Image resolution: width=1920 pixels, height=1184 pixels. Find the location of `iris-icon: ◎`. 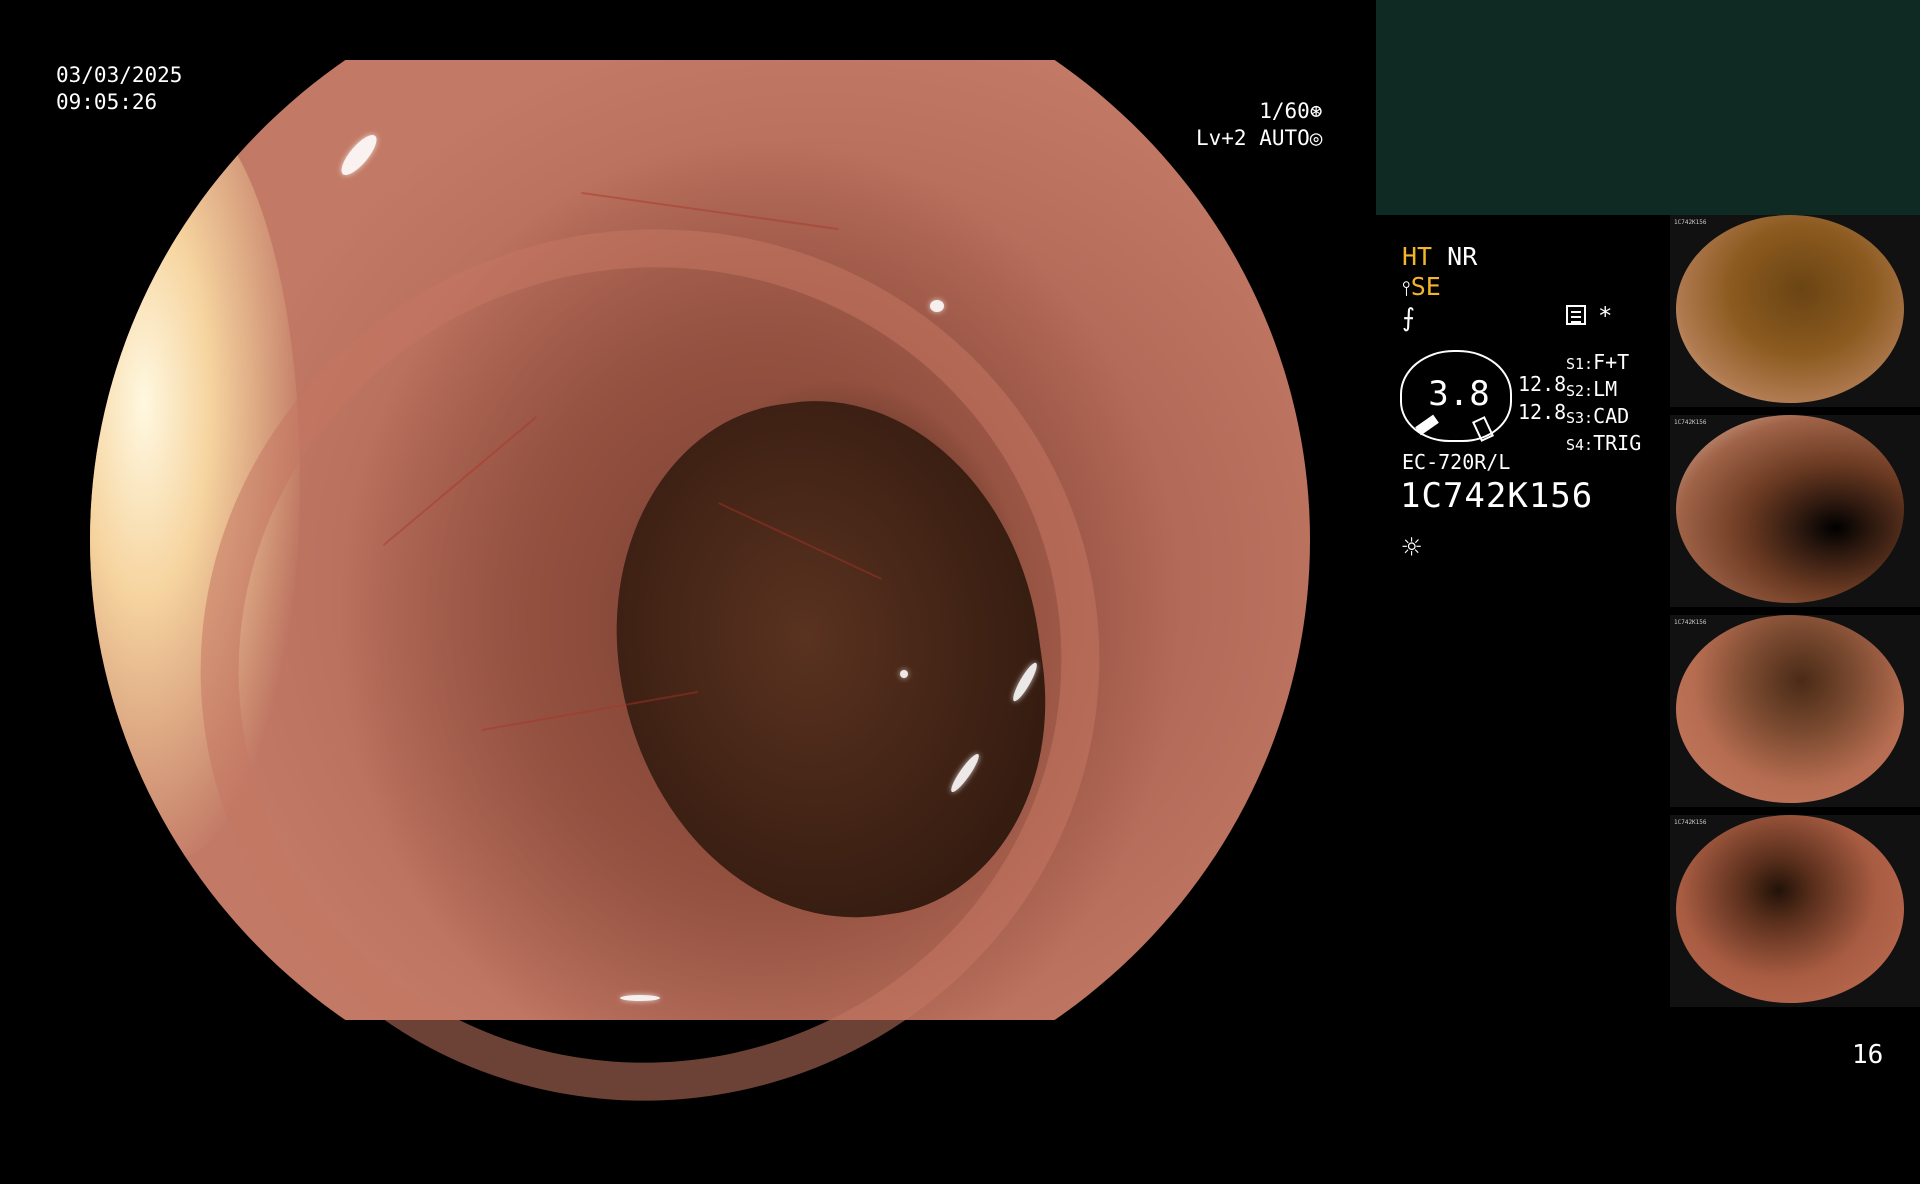

iris-icon: ◎ is located at coordinates (1316, 138).